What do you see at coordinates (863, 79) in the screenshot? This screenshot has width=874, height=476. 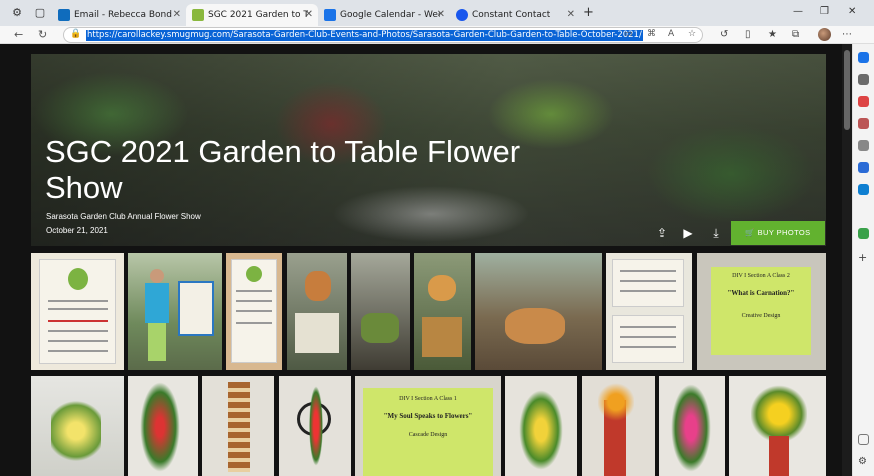 I see `sidebar-discover-icon` at bounding box center [863, 79].